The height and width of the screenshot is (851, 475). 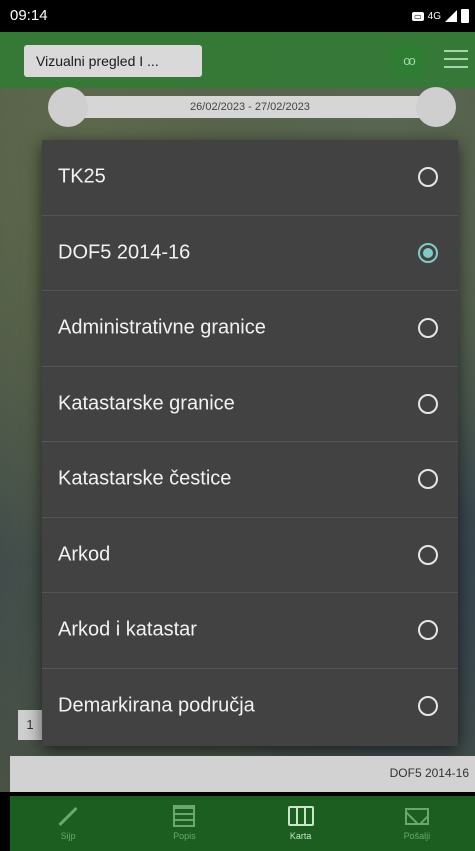 What do you see at coordinates (418, 16) in the screenshot?
I see `cast-icon: ▭` at bounding box center [418, 16].